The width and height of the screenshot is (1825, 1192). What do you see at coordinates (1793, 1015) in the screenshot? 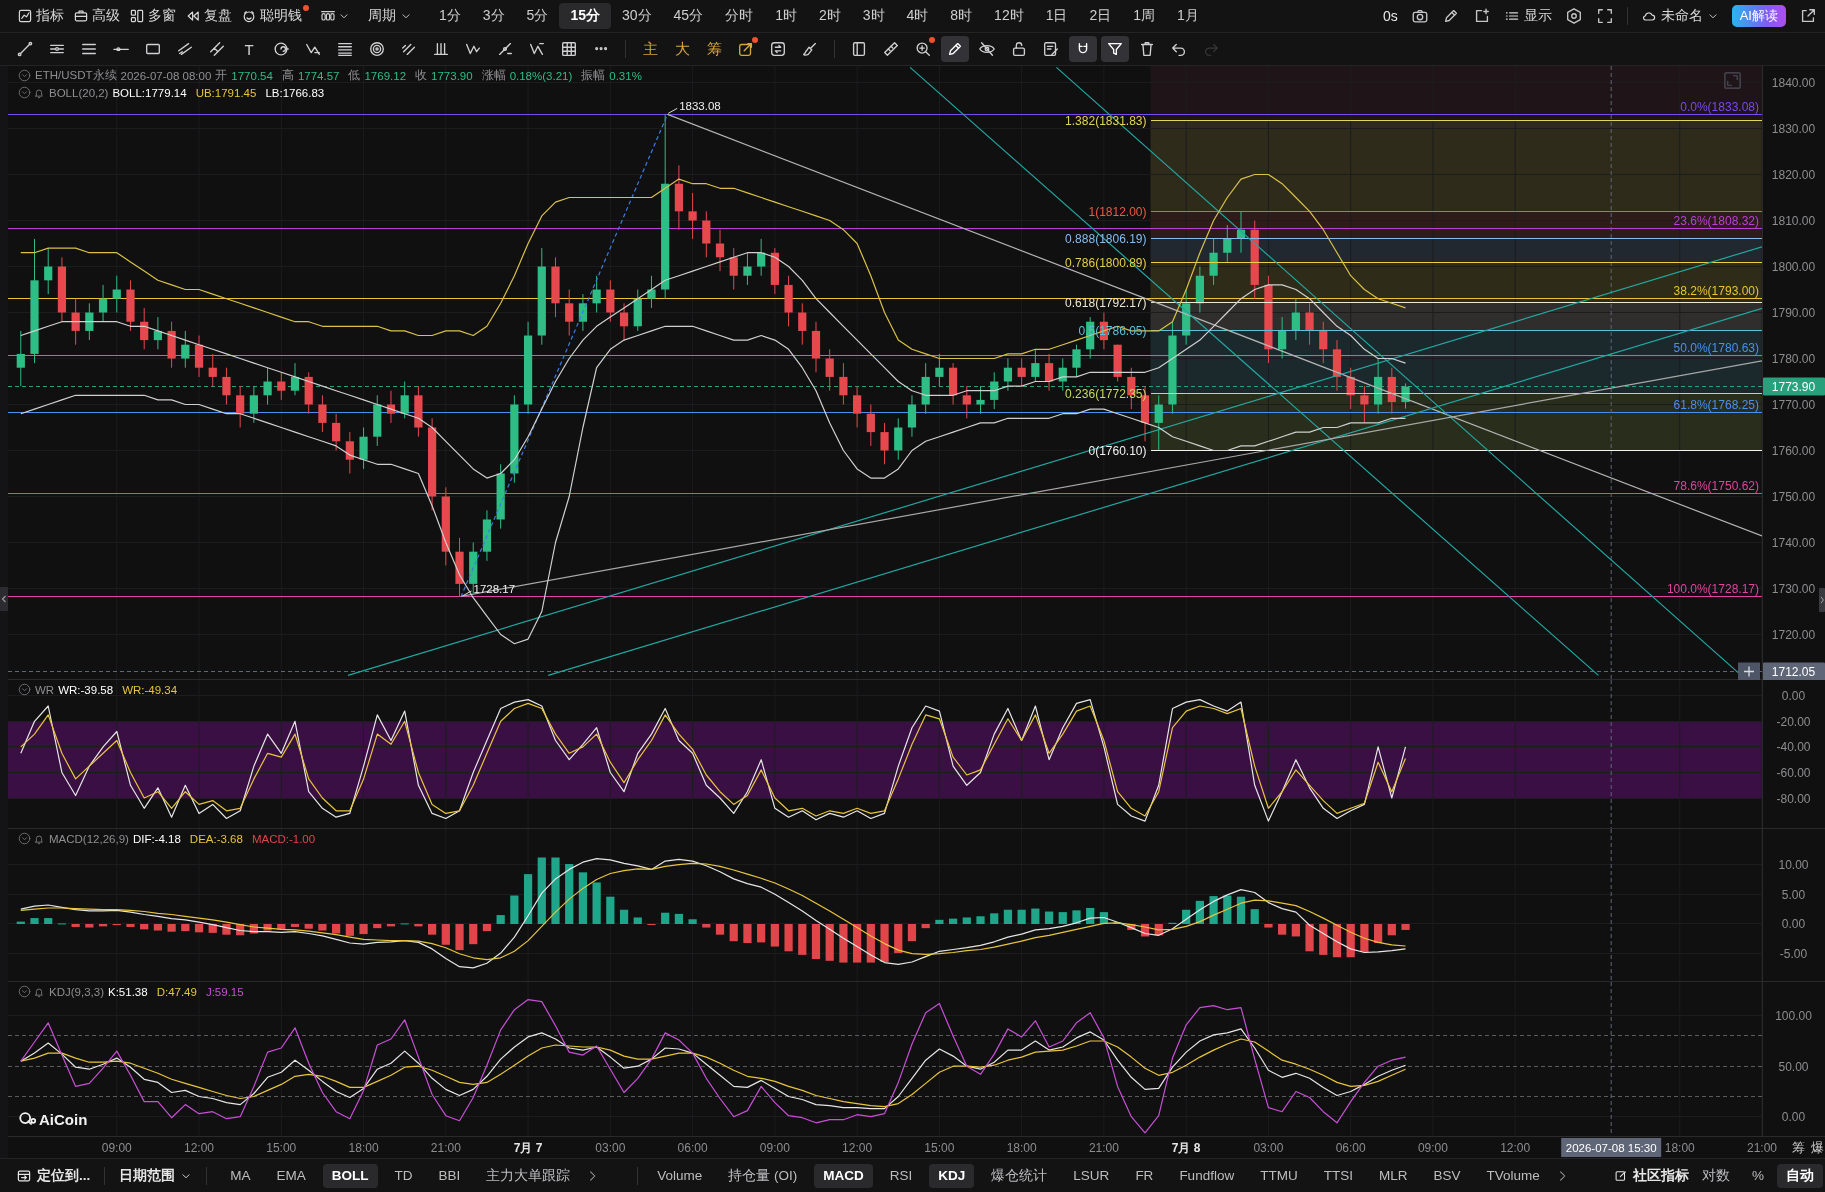
I see `axis-label: 100.00` at bounding box center [1793, 1015].